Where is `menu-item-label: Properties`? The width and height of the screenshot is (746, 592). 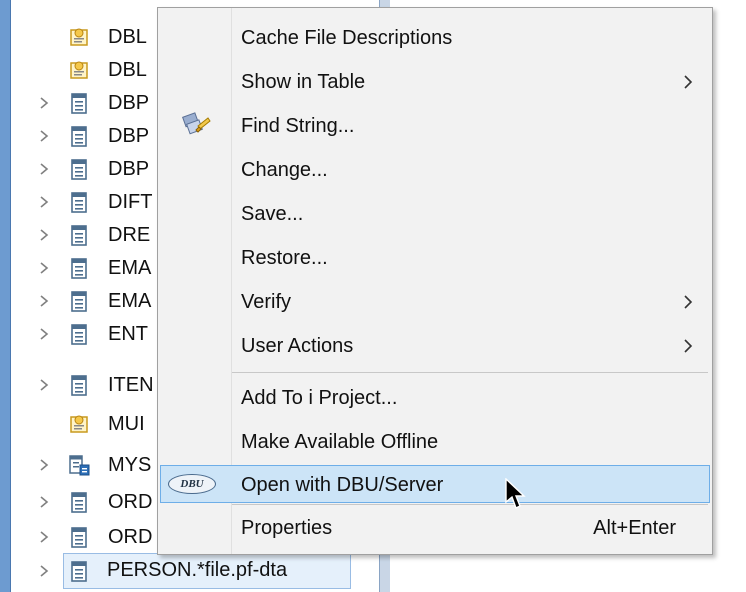 menu-item-label: Properties is located at coordinates (287, 528).